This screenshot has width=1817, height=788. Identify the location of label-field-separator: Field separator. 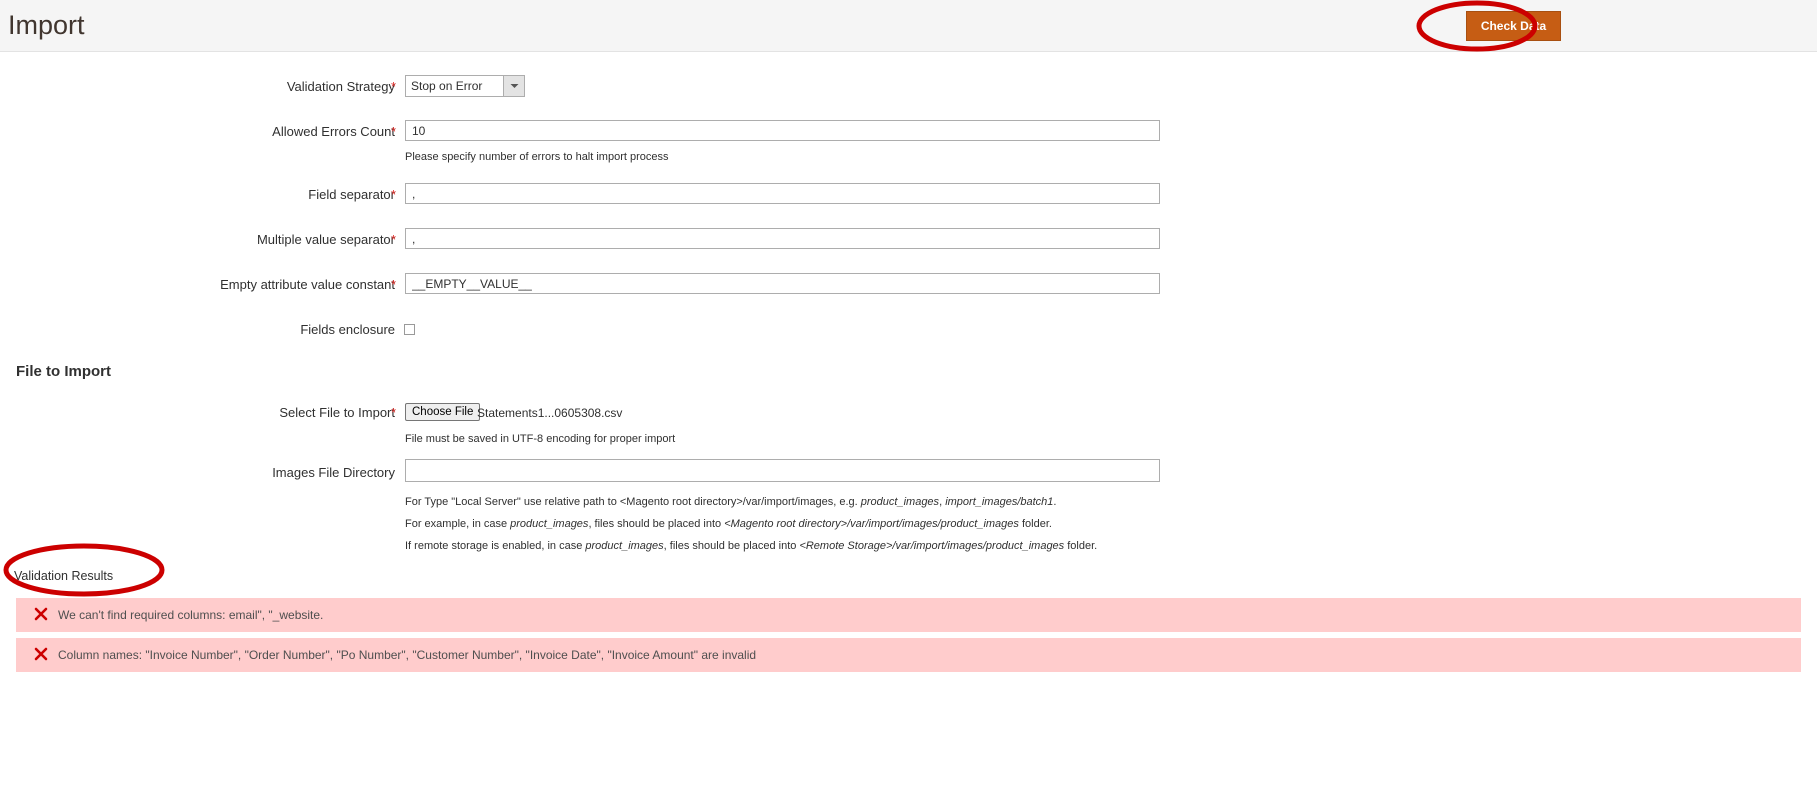
(351, 194).